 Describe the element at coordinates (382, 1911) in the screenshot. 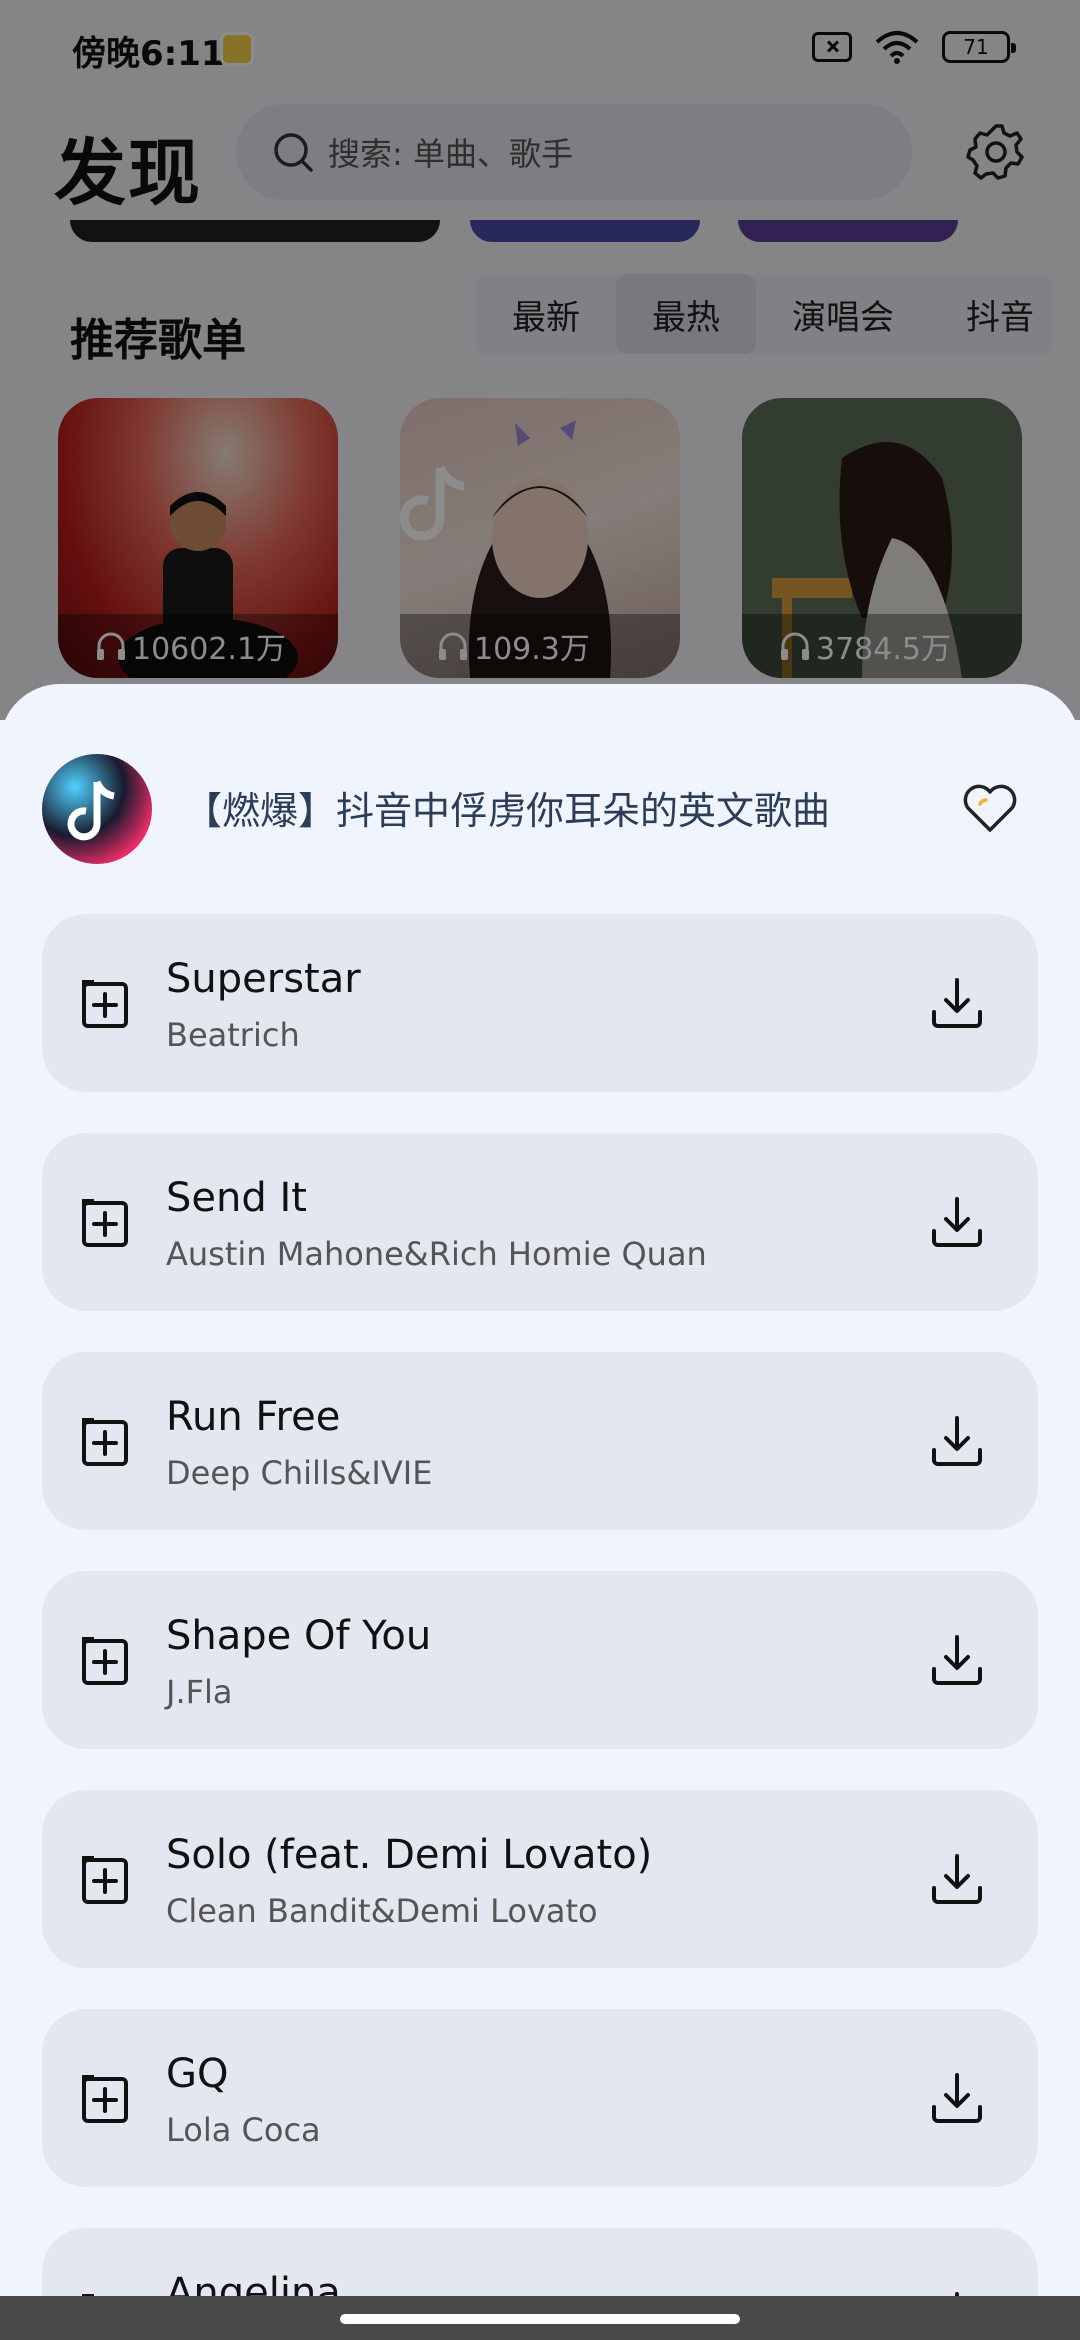

I see `song-artist: Clean Bandit&Demi Lovato` at that location.